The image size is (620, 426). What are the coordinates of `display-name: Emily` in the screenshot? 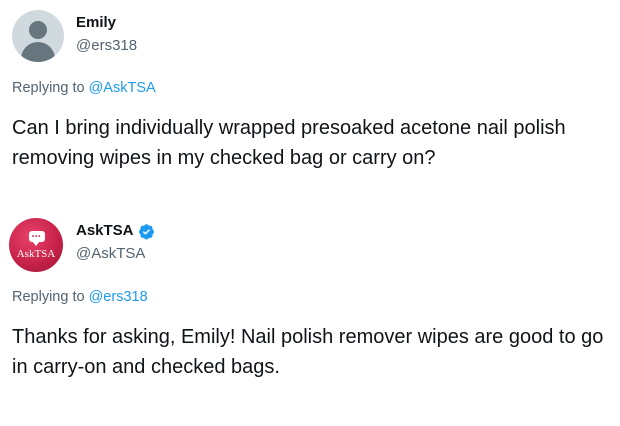 It's located at (96, 22).